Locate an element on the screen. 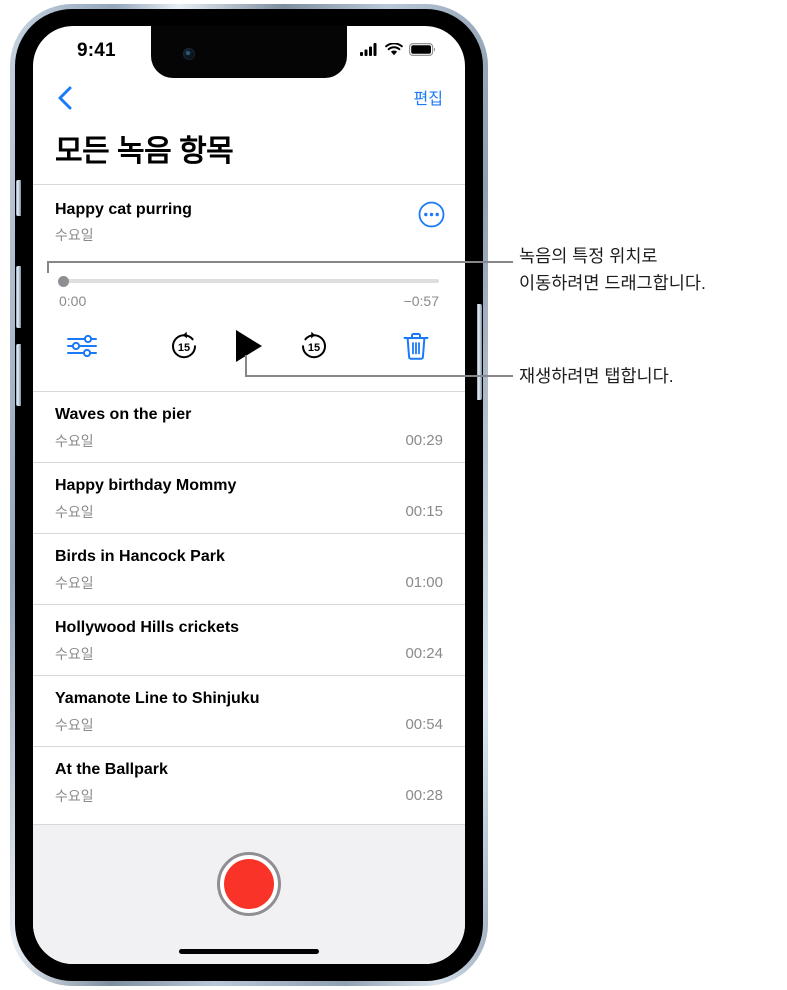  edit-button: 편집 is located at coordinates (428, 97).